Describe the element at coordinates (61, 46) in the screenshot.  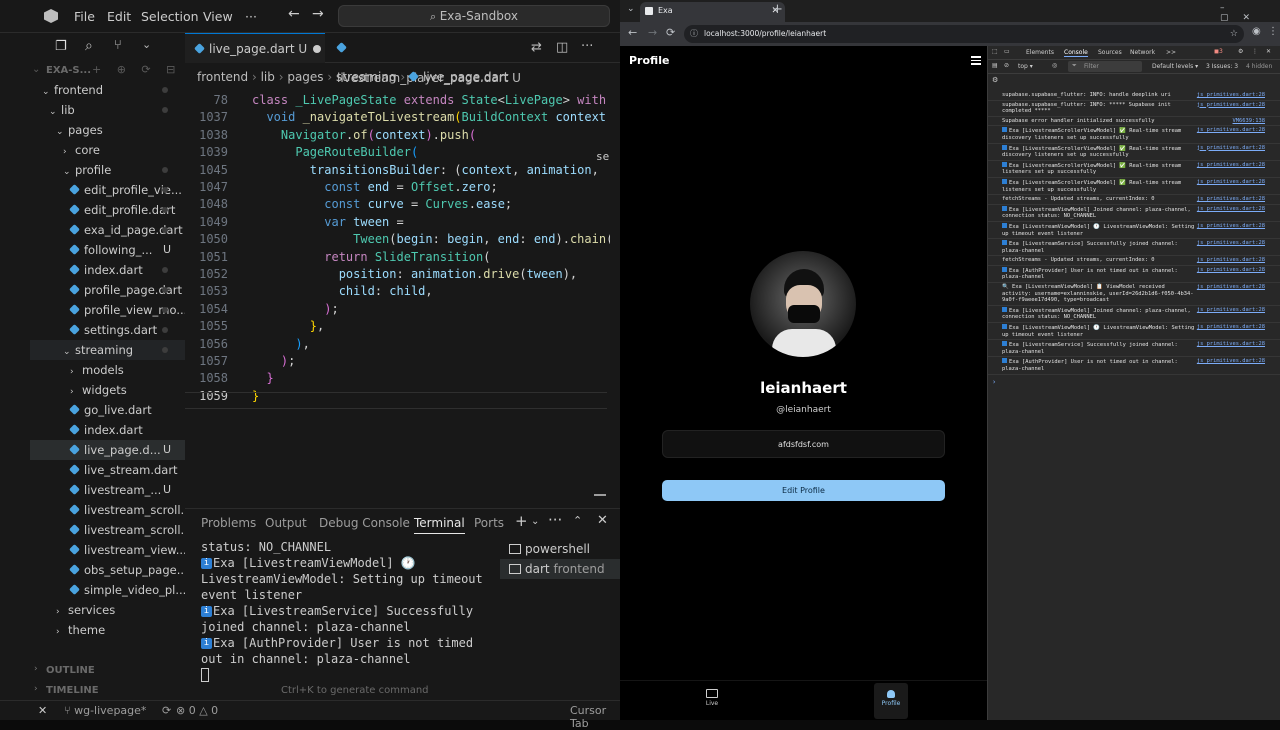
I see `explorer-icon: ❐` at that location.